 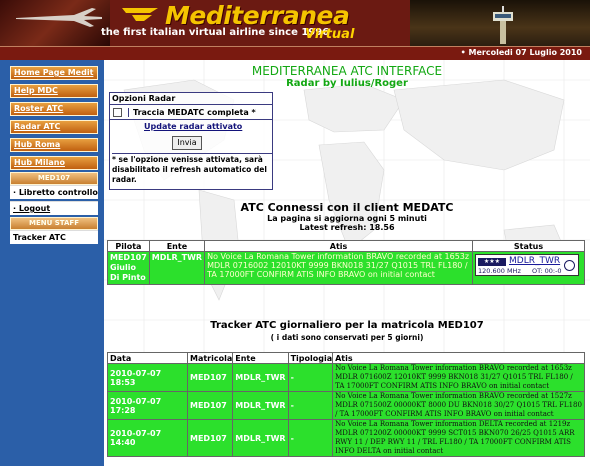 What do you see at coordinates (147, 405) in the screenshot?
I see `data-cell: 2010-07-07 17:28` at bounding box center [147, 405].